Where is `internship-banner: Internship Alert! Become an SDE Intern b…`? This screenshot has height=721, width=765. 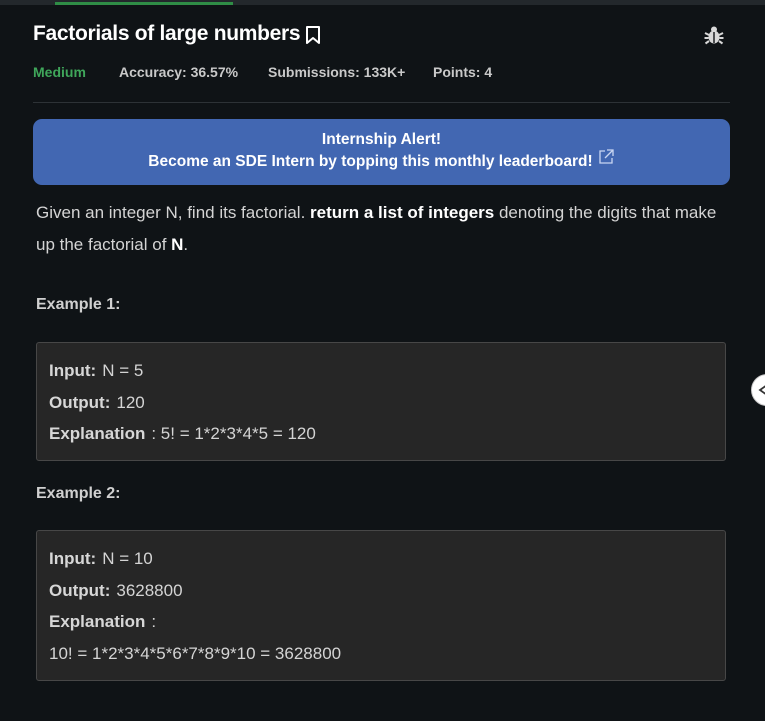 internship-banner: Internship Alert! Become an SDE Intern b… is located at coordinates (381, 152).